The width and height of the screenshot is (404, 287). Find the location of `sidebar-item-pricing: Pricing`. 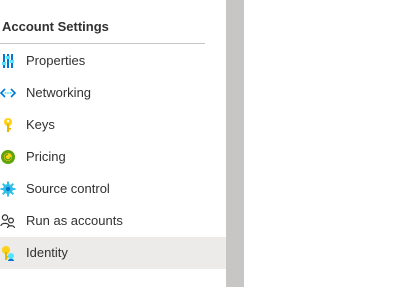

sidebar-item-pricing: Pricing is located at coordinates (113, 157).